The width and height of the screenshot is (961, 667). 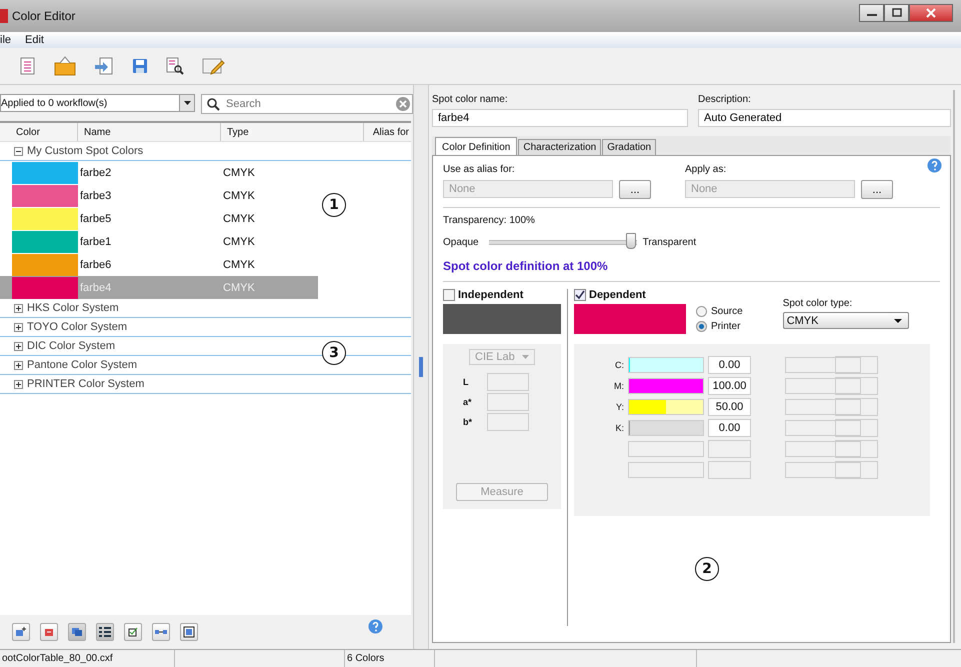 What do you see at coordinates (476, 146) in the screenshot?
I see `tab: Color Definition` at bounding box center [476, 146].